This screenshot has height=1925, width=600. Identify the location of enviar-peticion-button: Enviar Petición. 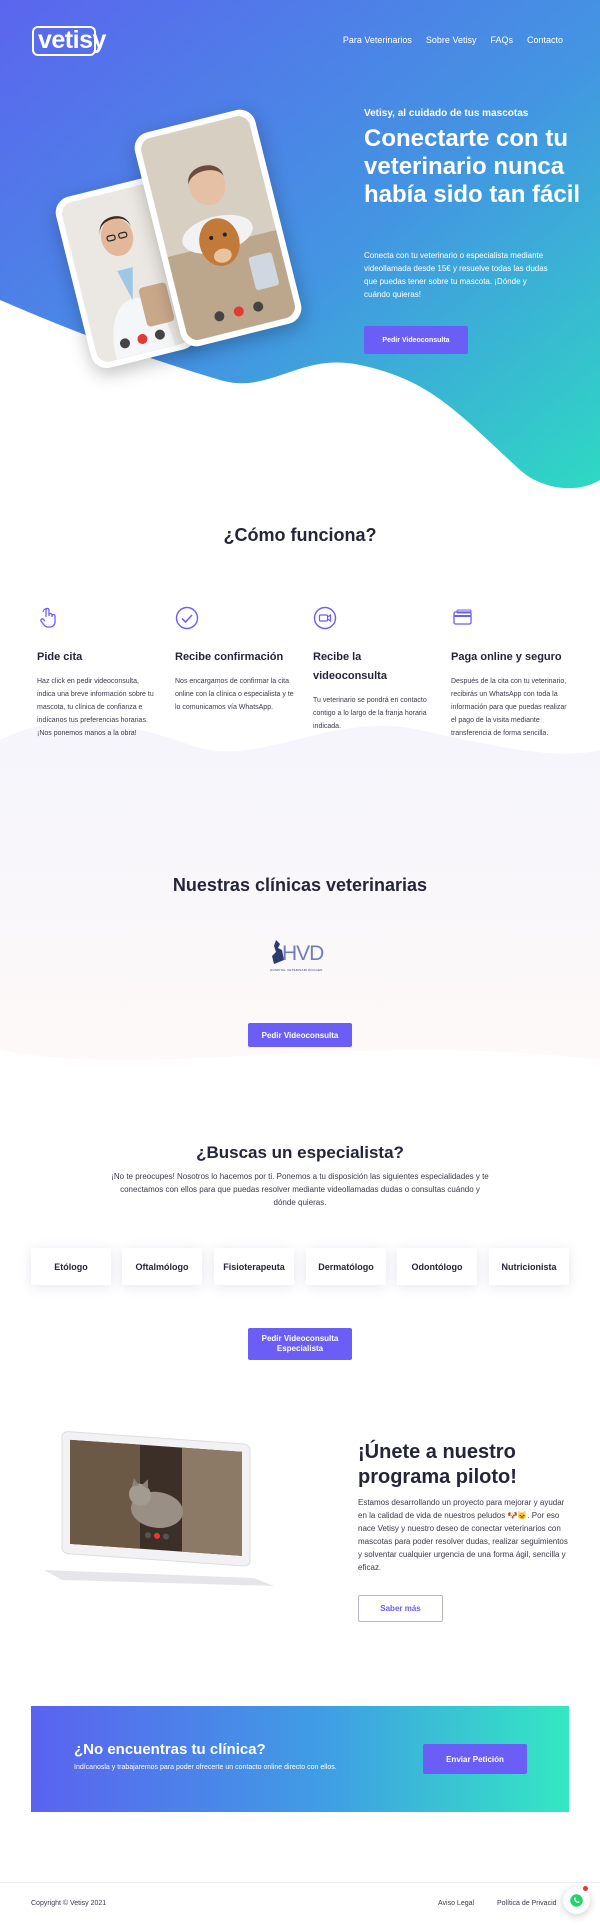
(475, 1759).